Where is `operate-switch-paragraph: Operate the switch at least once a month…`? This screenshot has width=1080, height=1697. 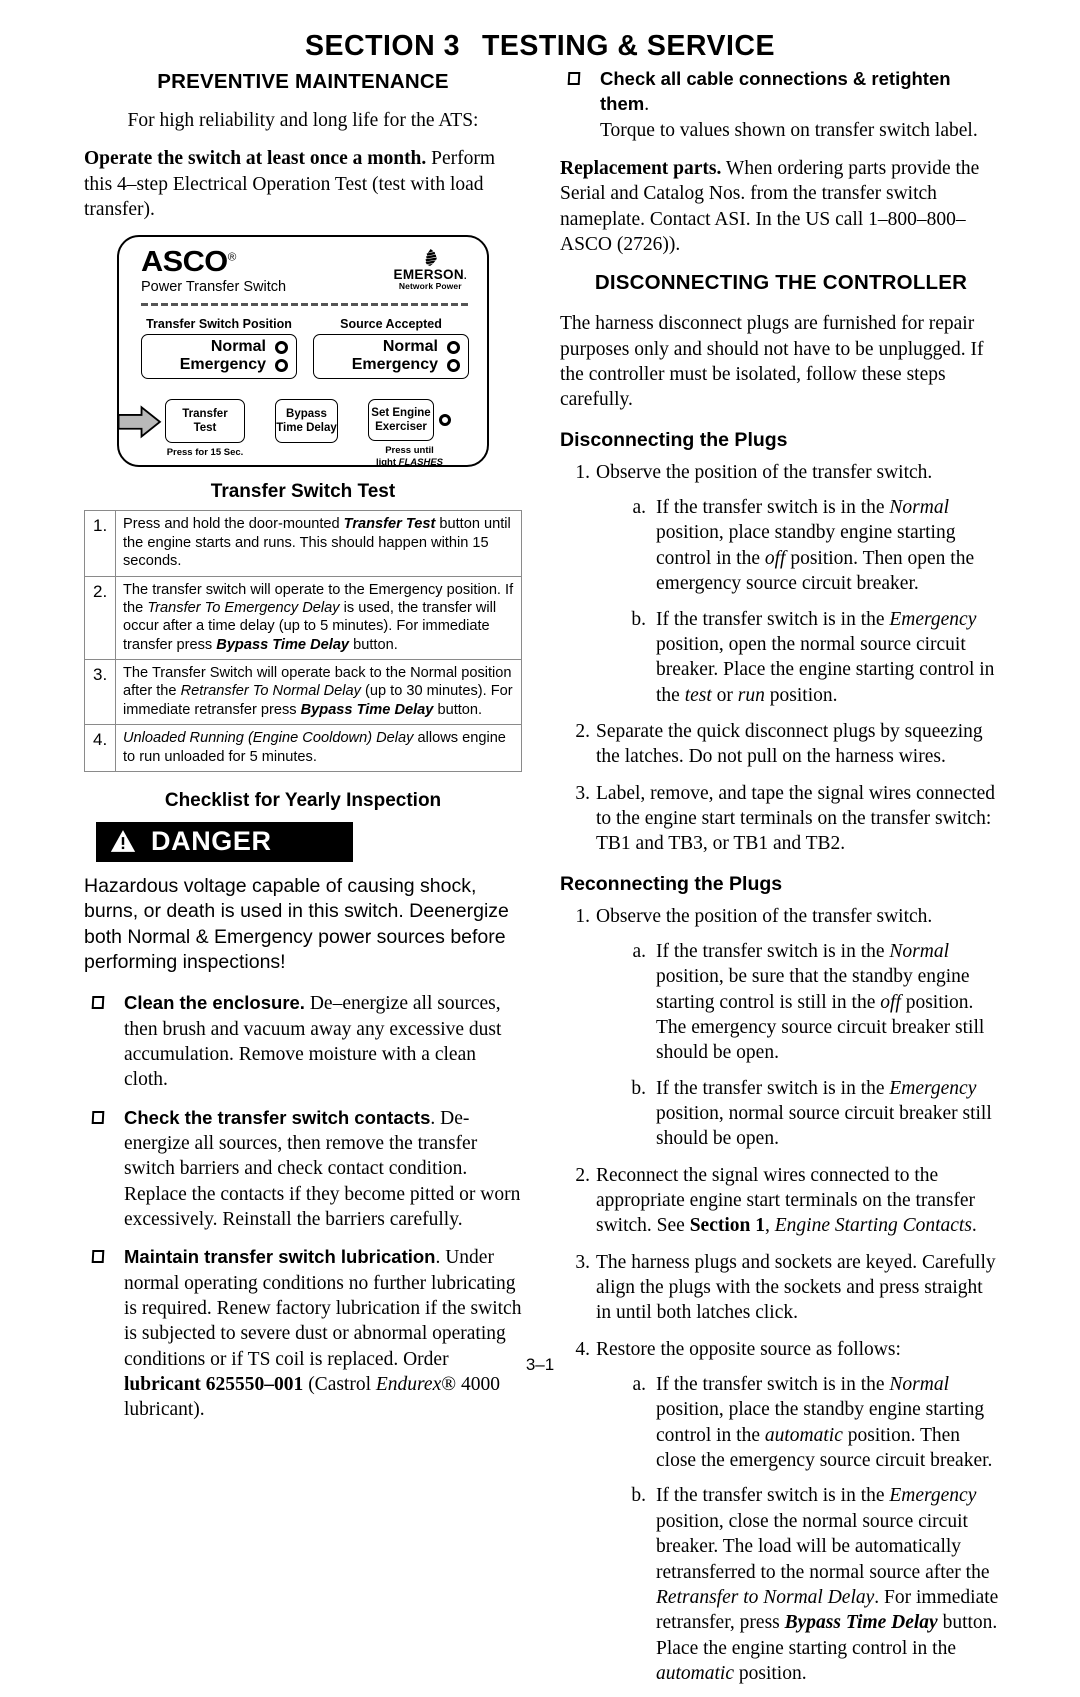
operate-switch-paragraph: Operate the switch at least once a month… is located at coordinates (303, 184).